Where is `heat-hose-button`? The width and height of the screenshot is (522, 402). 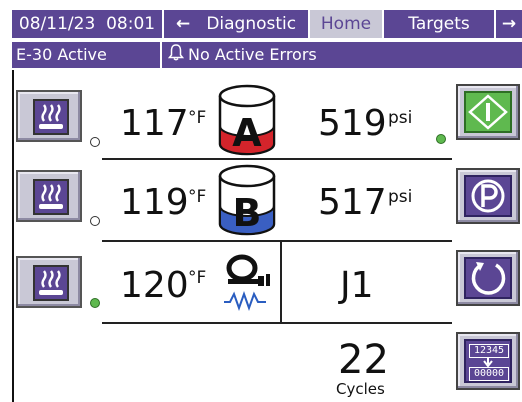 heat-hose-button is located at coordinates (49, 282).